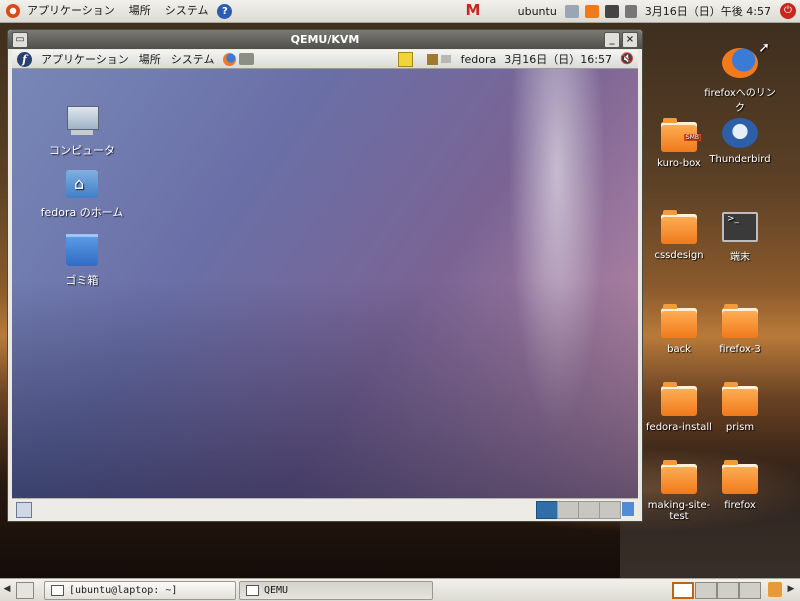 Image resolution: width=800 pixels, height=601 pixels. I want to click on smb-folder-icon: SMB, so click(681, 135).